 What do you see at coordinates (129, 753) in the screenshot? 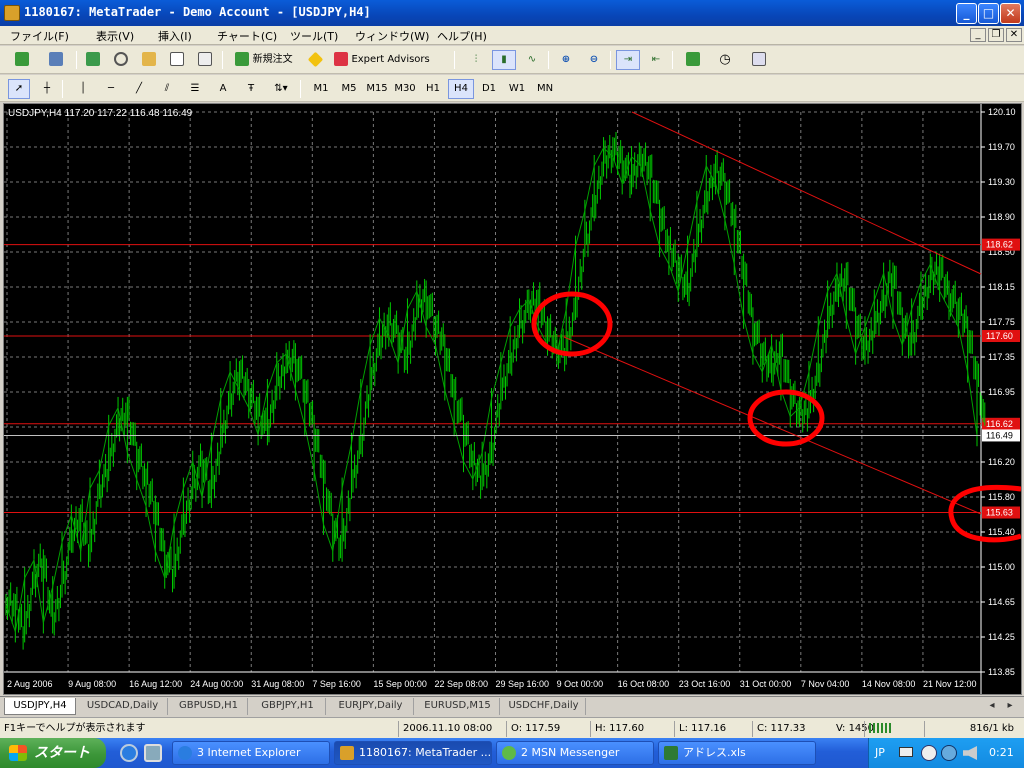
I see `quicklaunch-ie-icon` at bounding box center [129, 753].